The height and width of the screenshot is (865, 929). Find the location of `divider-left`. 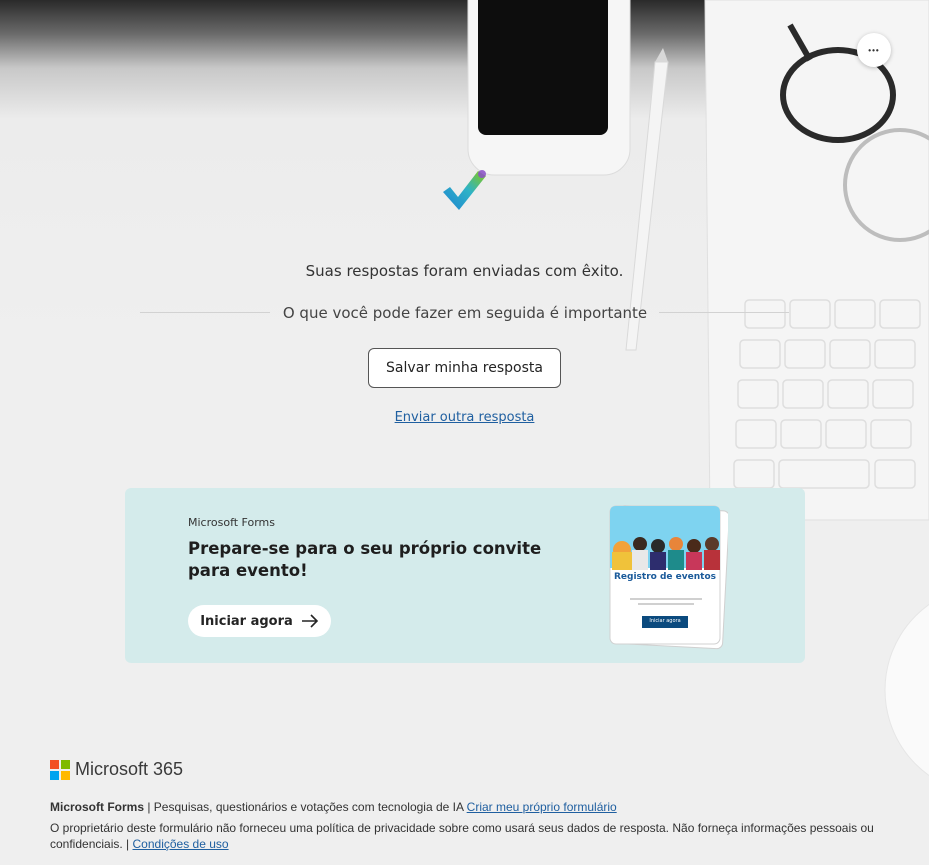

divider-left is located at coordinates (205, 312).